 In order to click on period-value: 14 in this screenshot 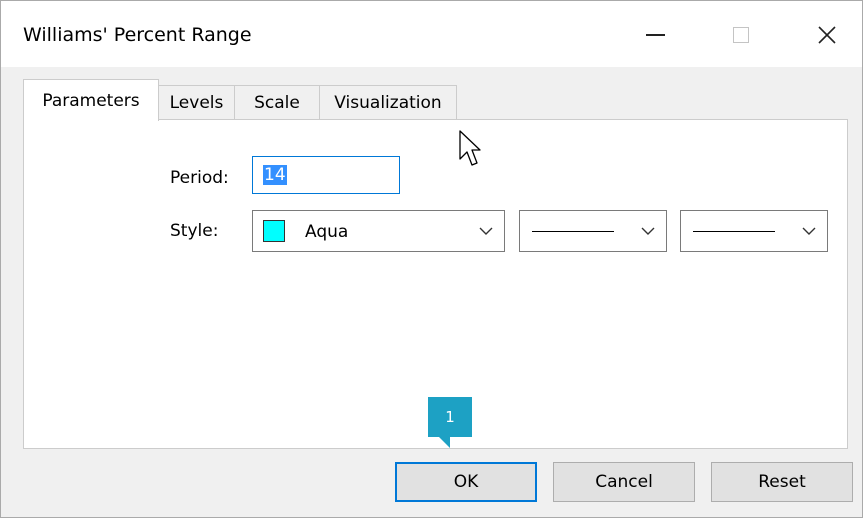, I will do `click(275, 175)`.